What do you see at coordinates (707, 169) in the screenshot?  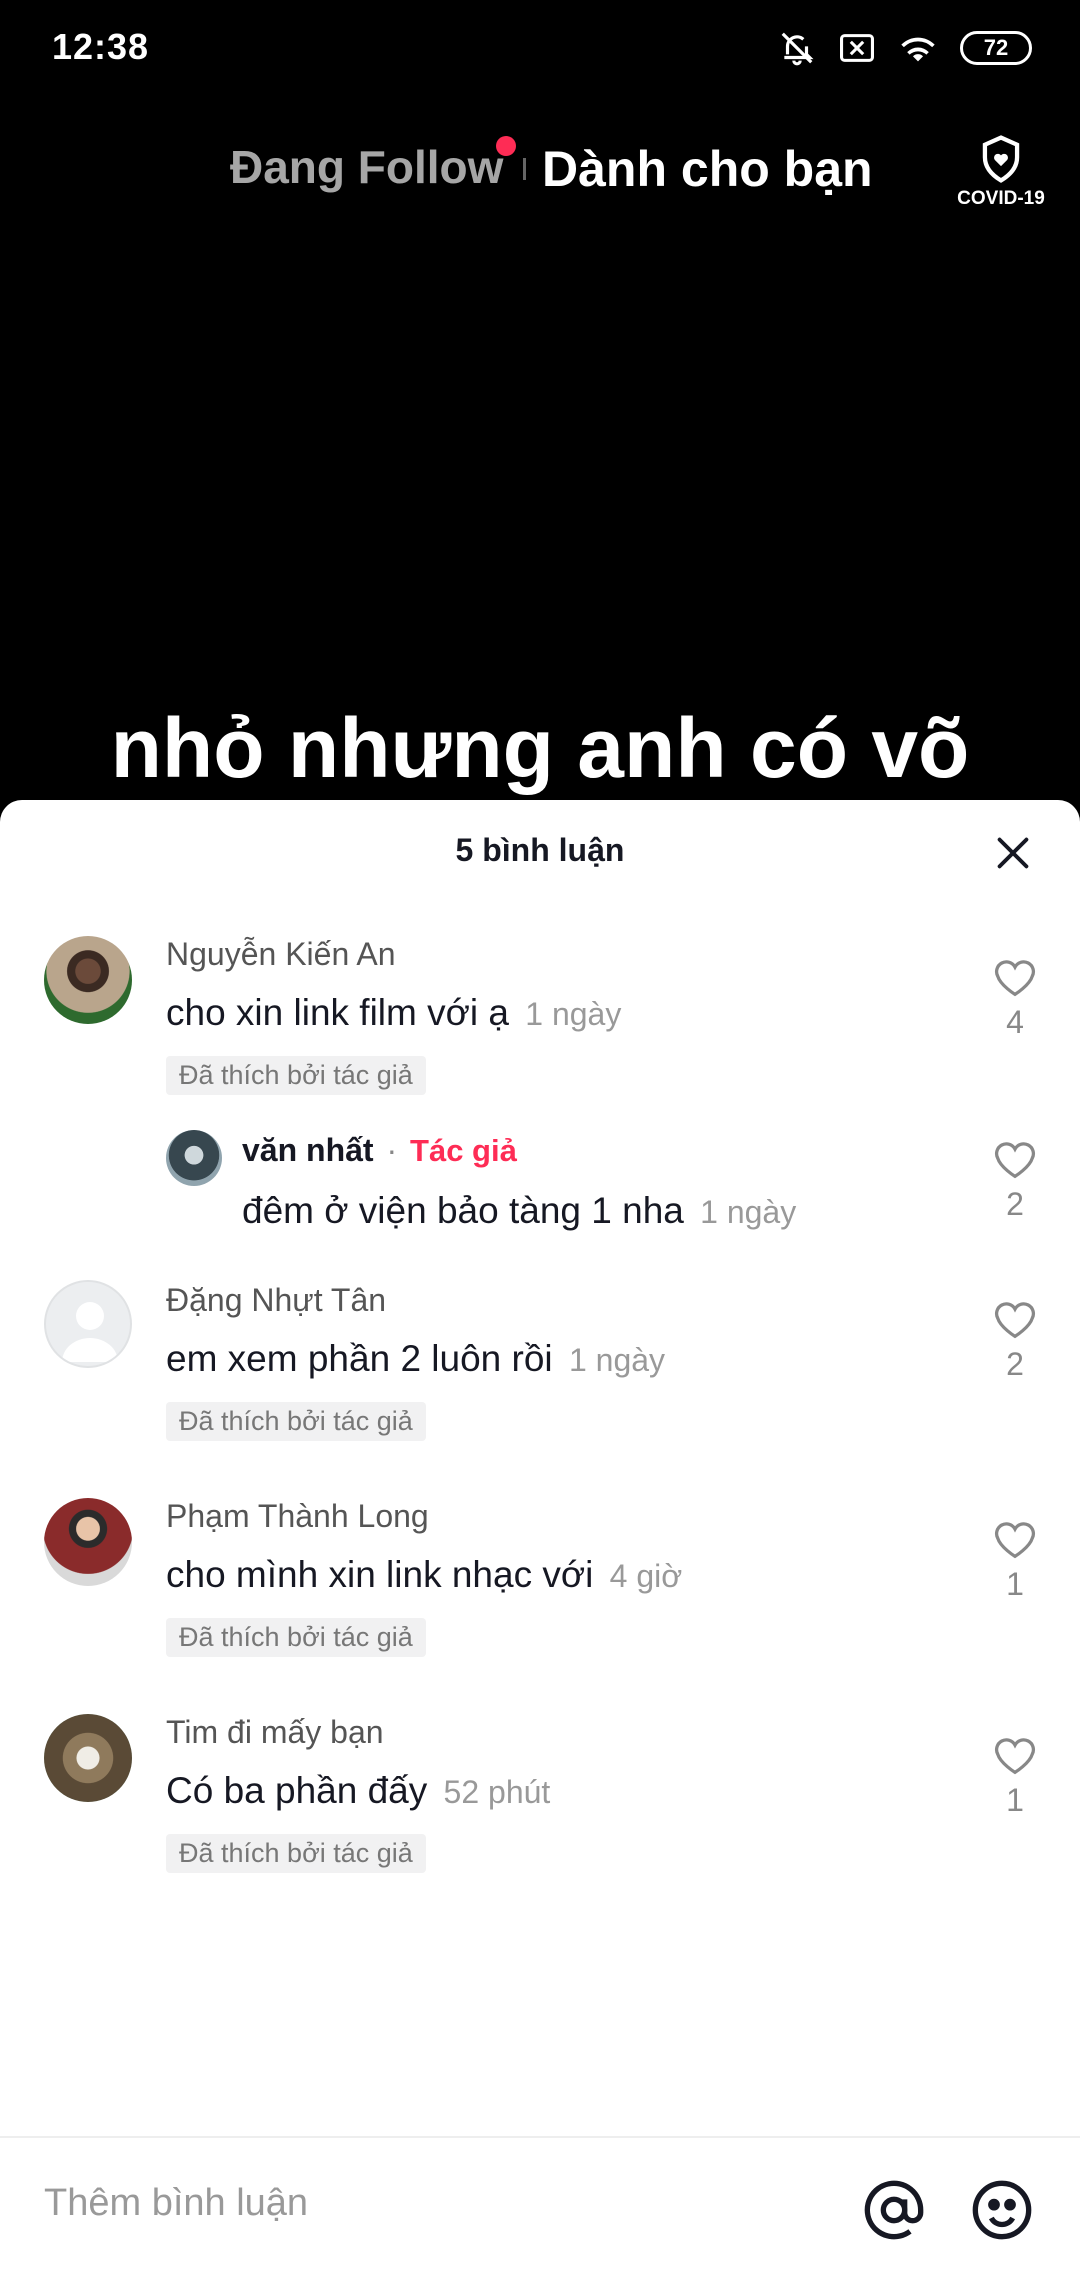 I see `tab-for-you: Dành cho bạn` at bounding box center [707, 169].